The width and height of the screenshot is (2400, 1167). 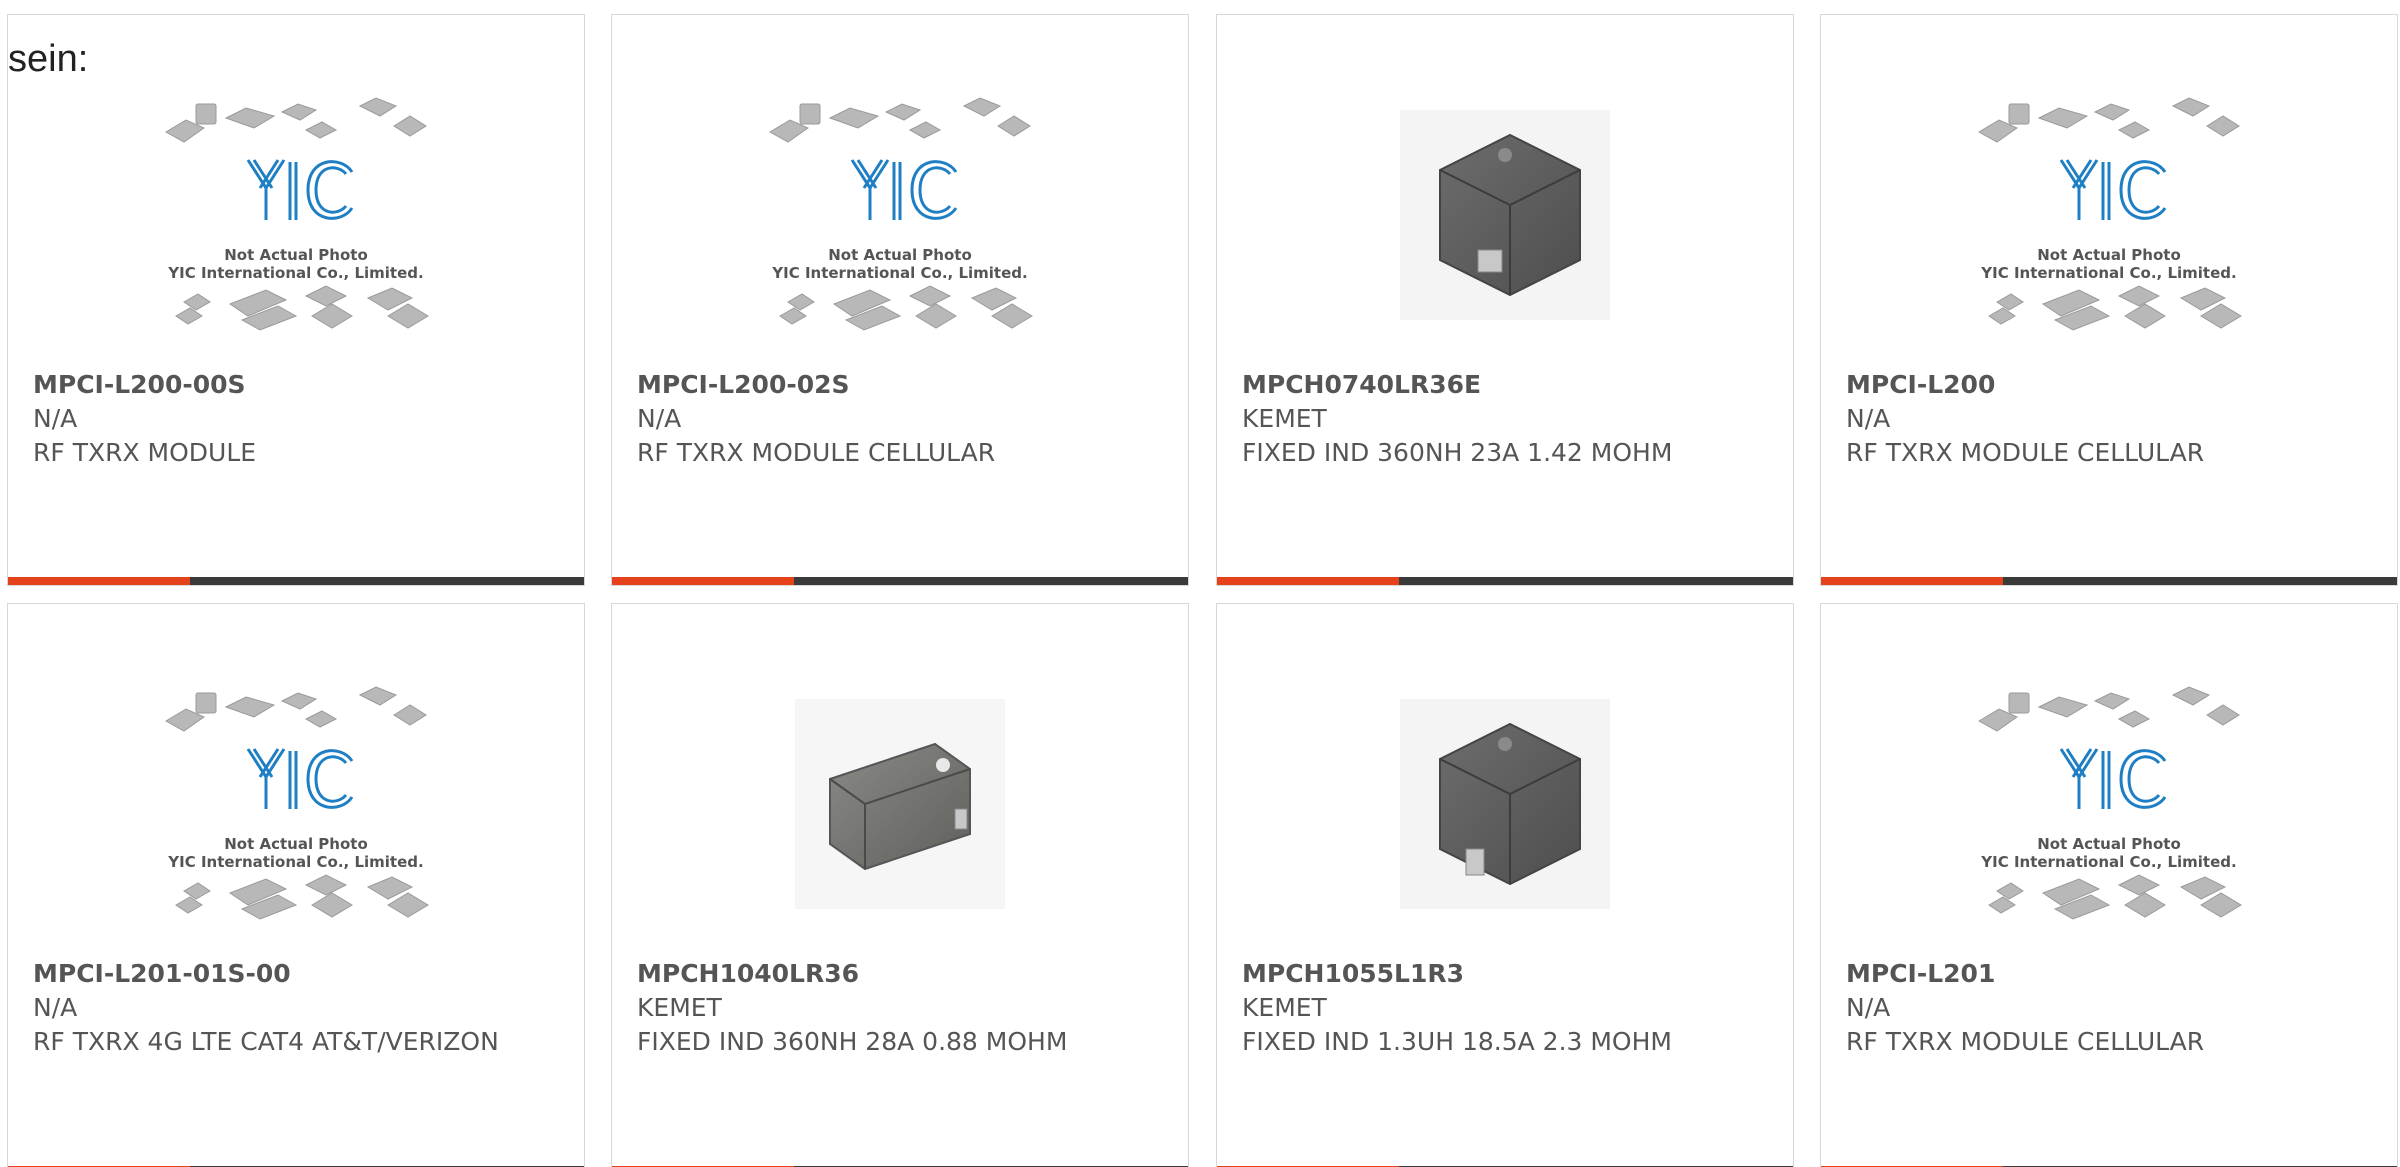 What do you see at coordinates (1505, 974) in the screenshot?
I see `part-number: MPCH1055L1R3` at bounding box center [1505, 974].